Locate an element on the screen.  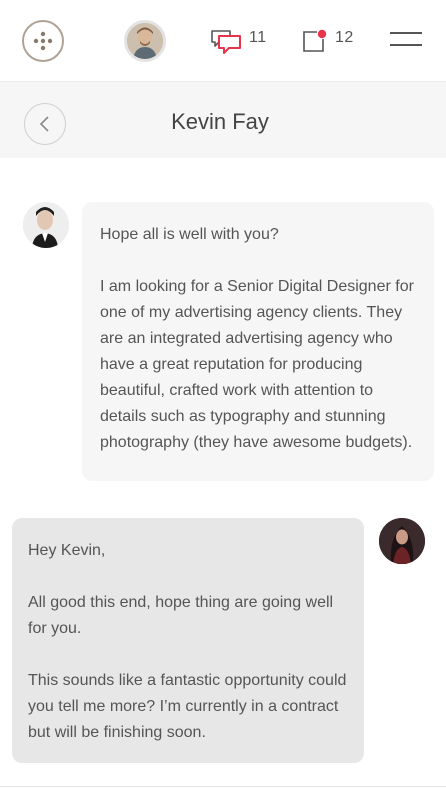
back-button is located at coordinates (45, 124).